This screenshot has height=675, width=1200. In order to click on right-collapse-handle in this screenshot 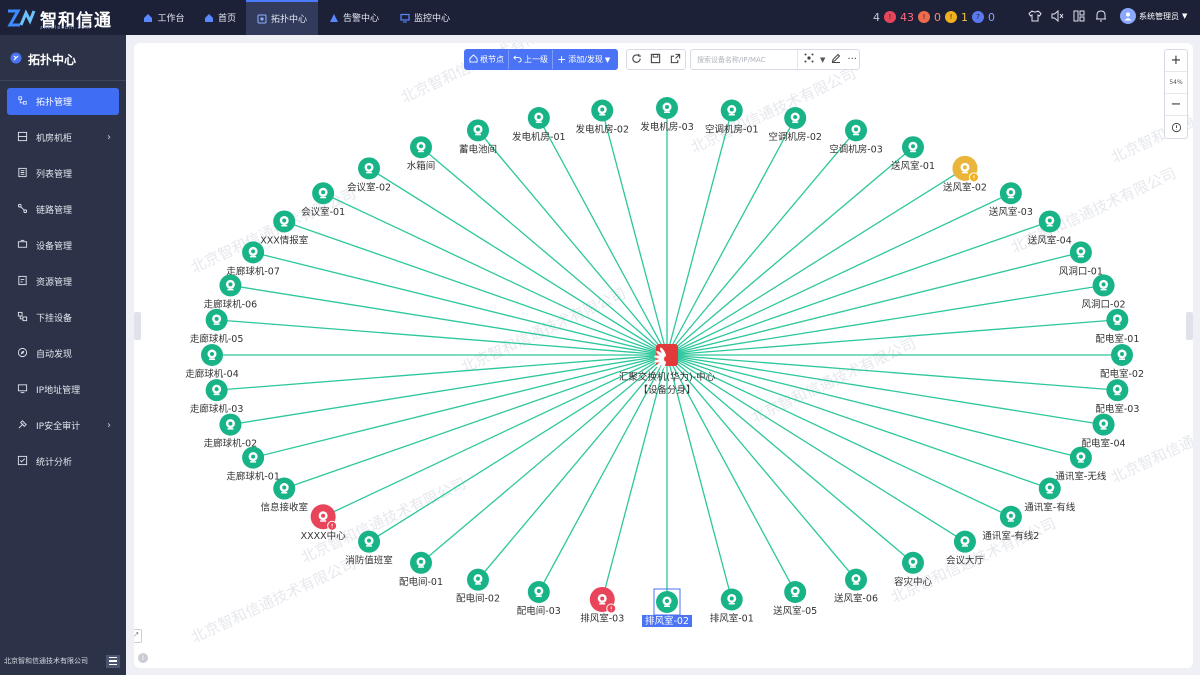, I will do `click(1189, 326)`.